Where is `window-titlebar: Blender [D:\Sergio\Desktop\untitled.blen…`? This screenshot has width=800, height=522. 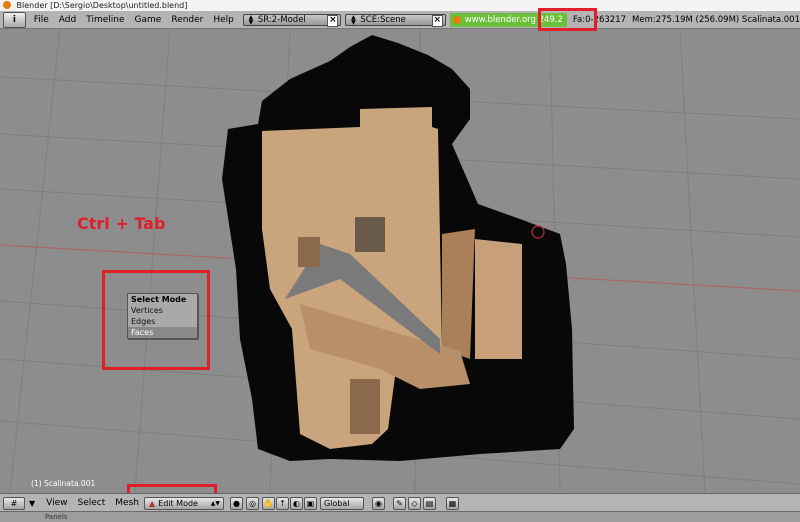 window-titlebar: Blender [D:\Sergio\Desktop\untitled.blen… is located at coordinates (400, 5).